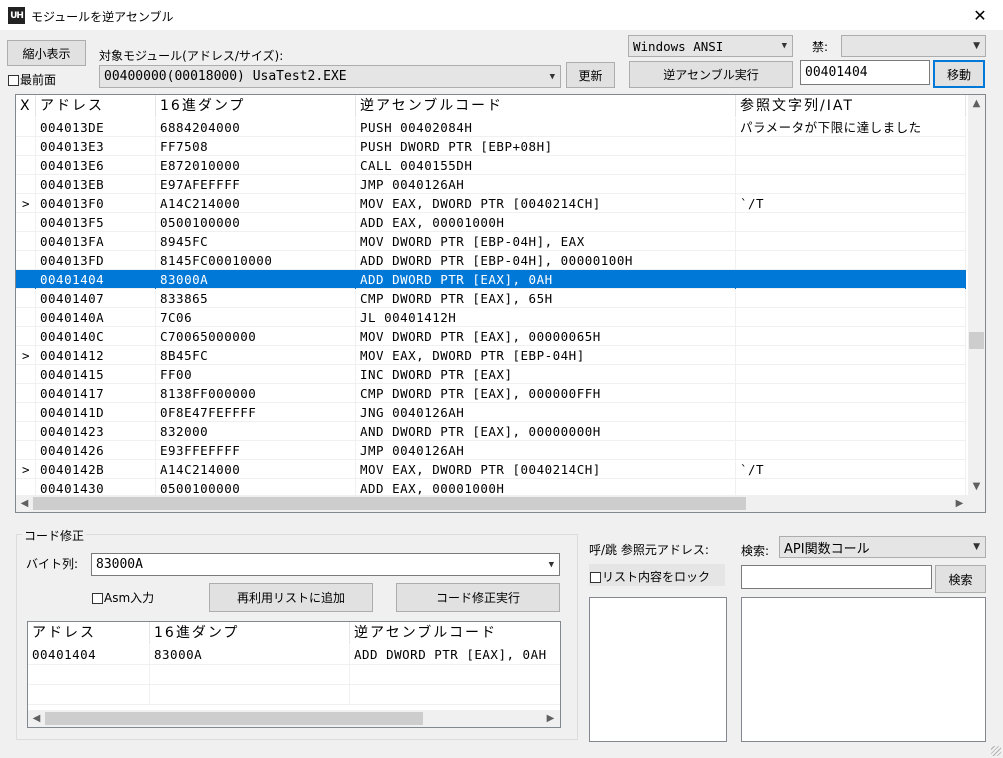 Image resolution: width=1003 pixels, height=758 pixels. I want to click on table-row: 00401415 FF00 INC DWORD PTR [EAX], so click(491, 374).